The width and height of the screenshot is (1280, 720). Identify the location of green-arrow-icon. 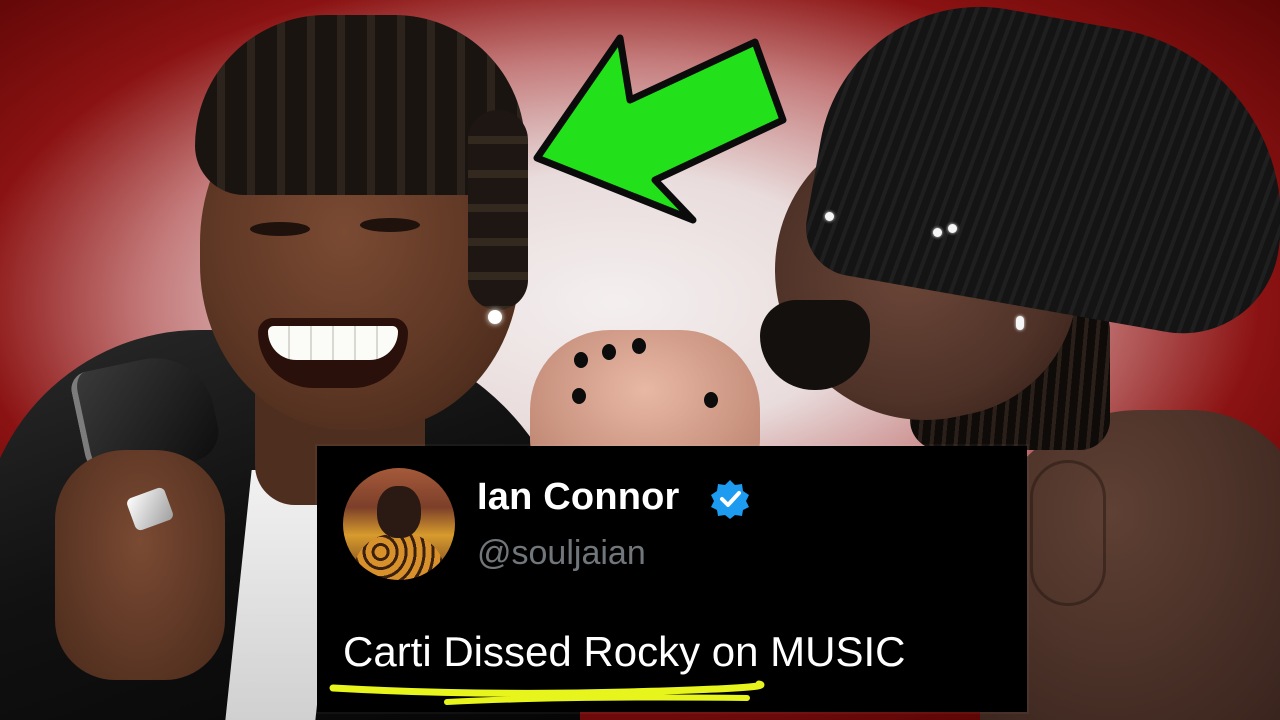
(660, 130).